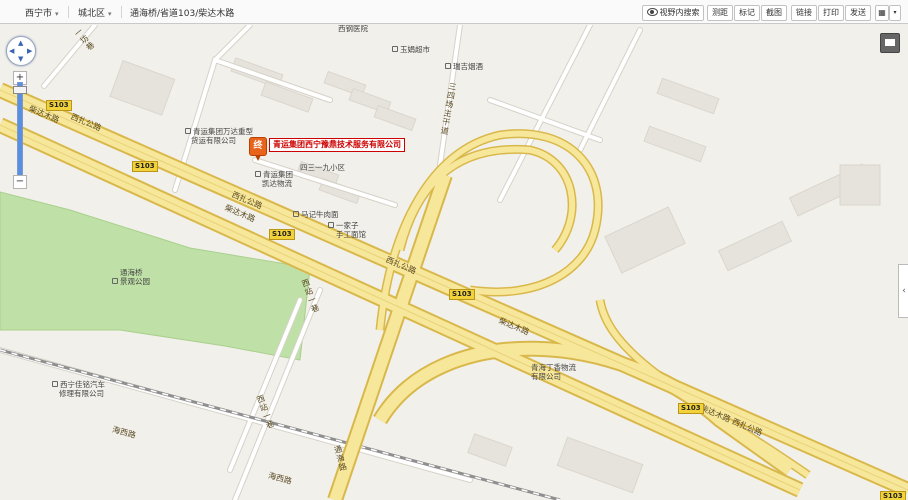 The width and height of the screenshot is (908, 500). I want to click on poi-label: 青运集团, so click(274, 174).